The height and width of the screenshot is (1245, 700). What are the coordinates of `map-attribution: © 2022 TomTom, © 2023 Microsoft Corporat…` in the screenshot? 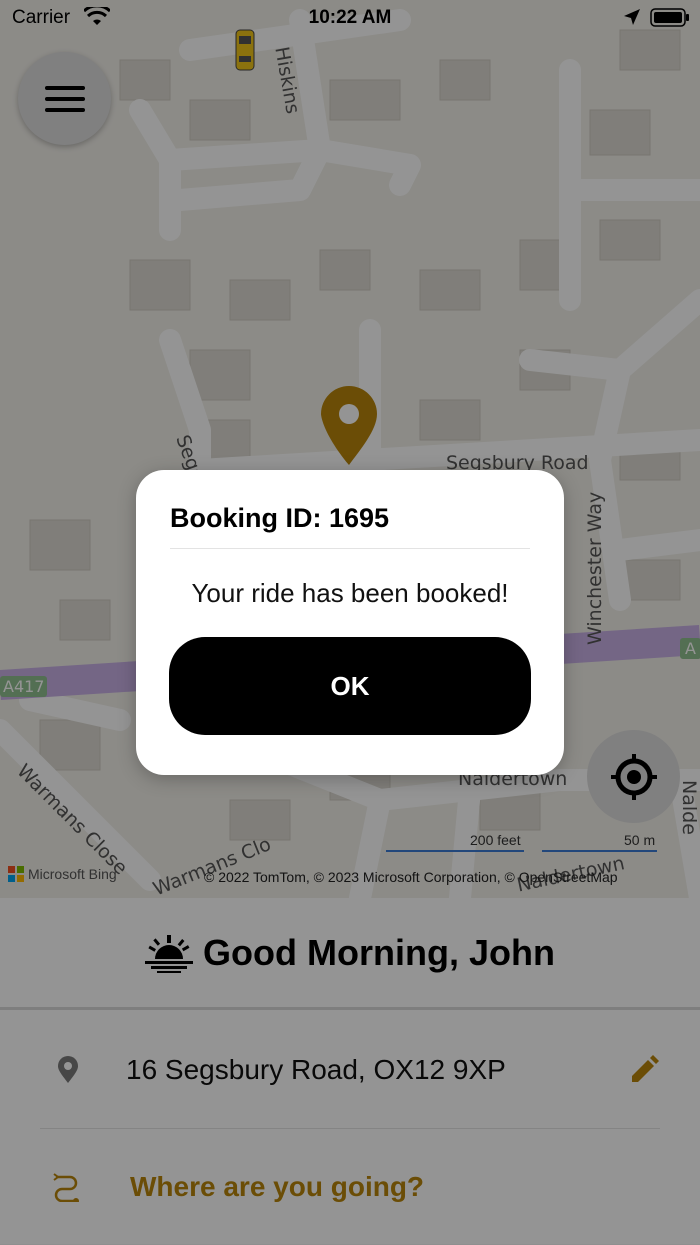 It's located at (411, 877).